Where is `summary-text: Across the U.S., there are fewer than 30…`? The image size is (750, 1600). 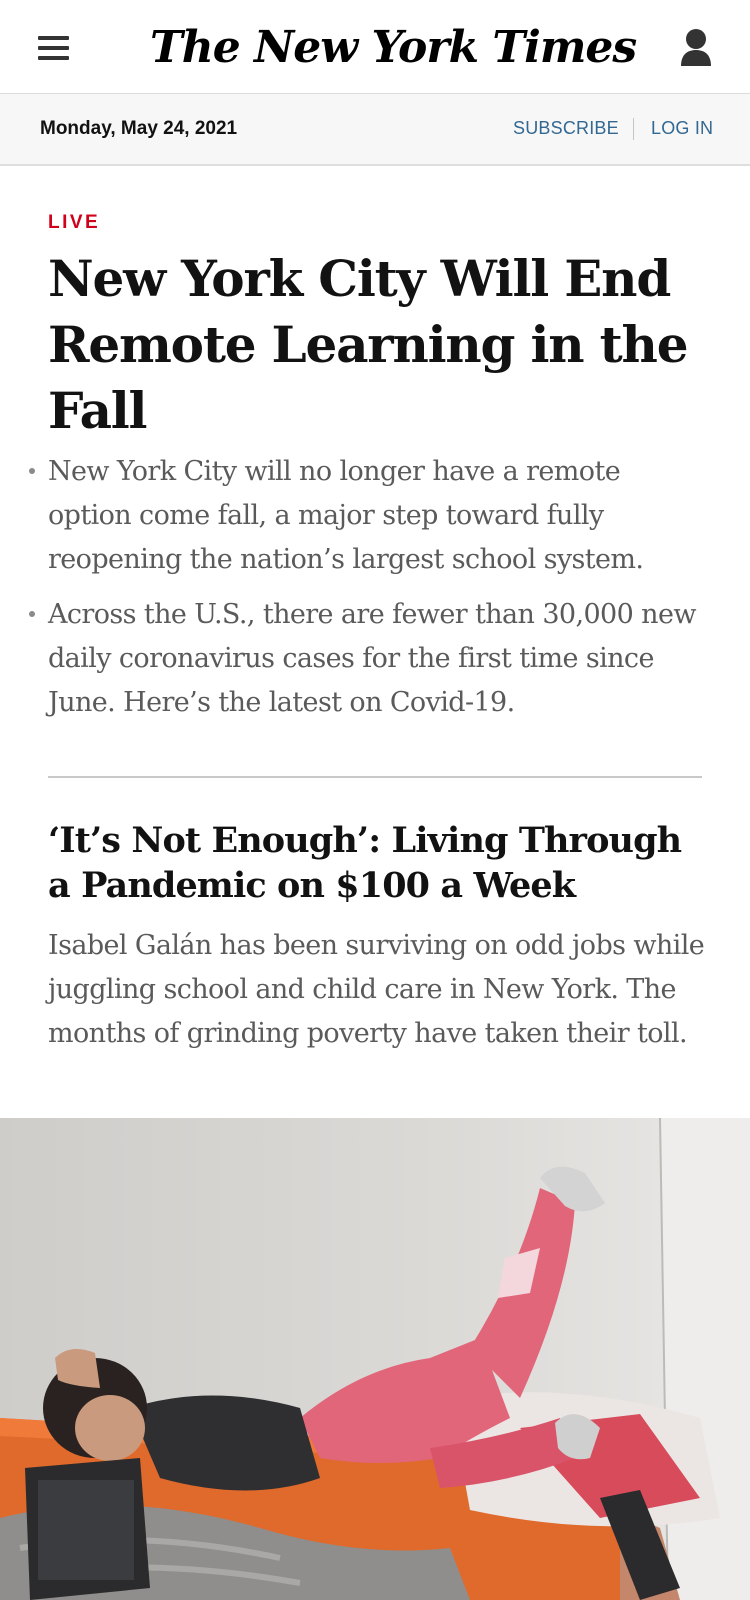 summary-text: Across the U.S., there are fewer than 30… is located at coordinates (372, 658).